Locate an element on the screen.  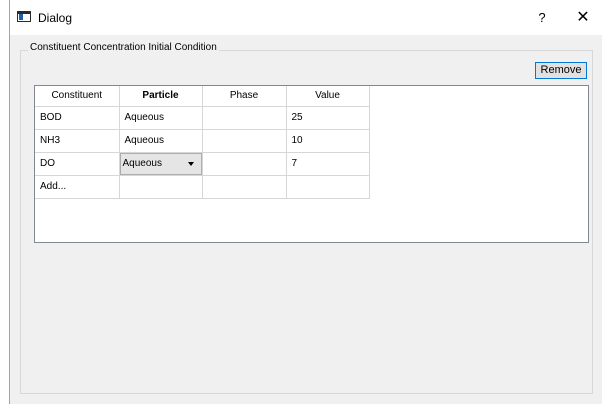
window-app-icon is located at coordinates (24, 16).